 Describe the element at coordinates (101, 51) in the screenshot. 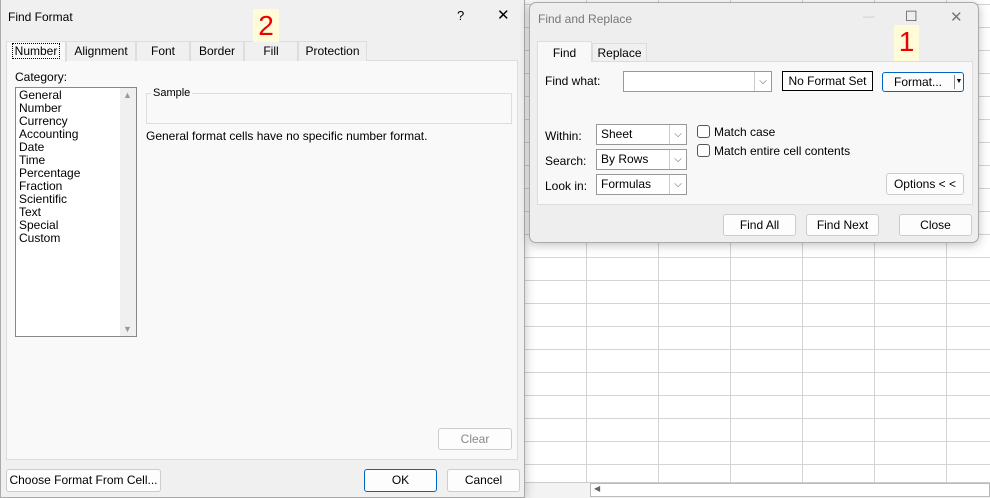

I see `tab-alignment: Alignment` at that location.